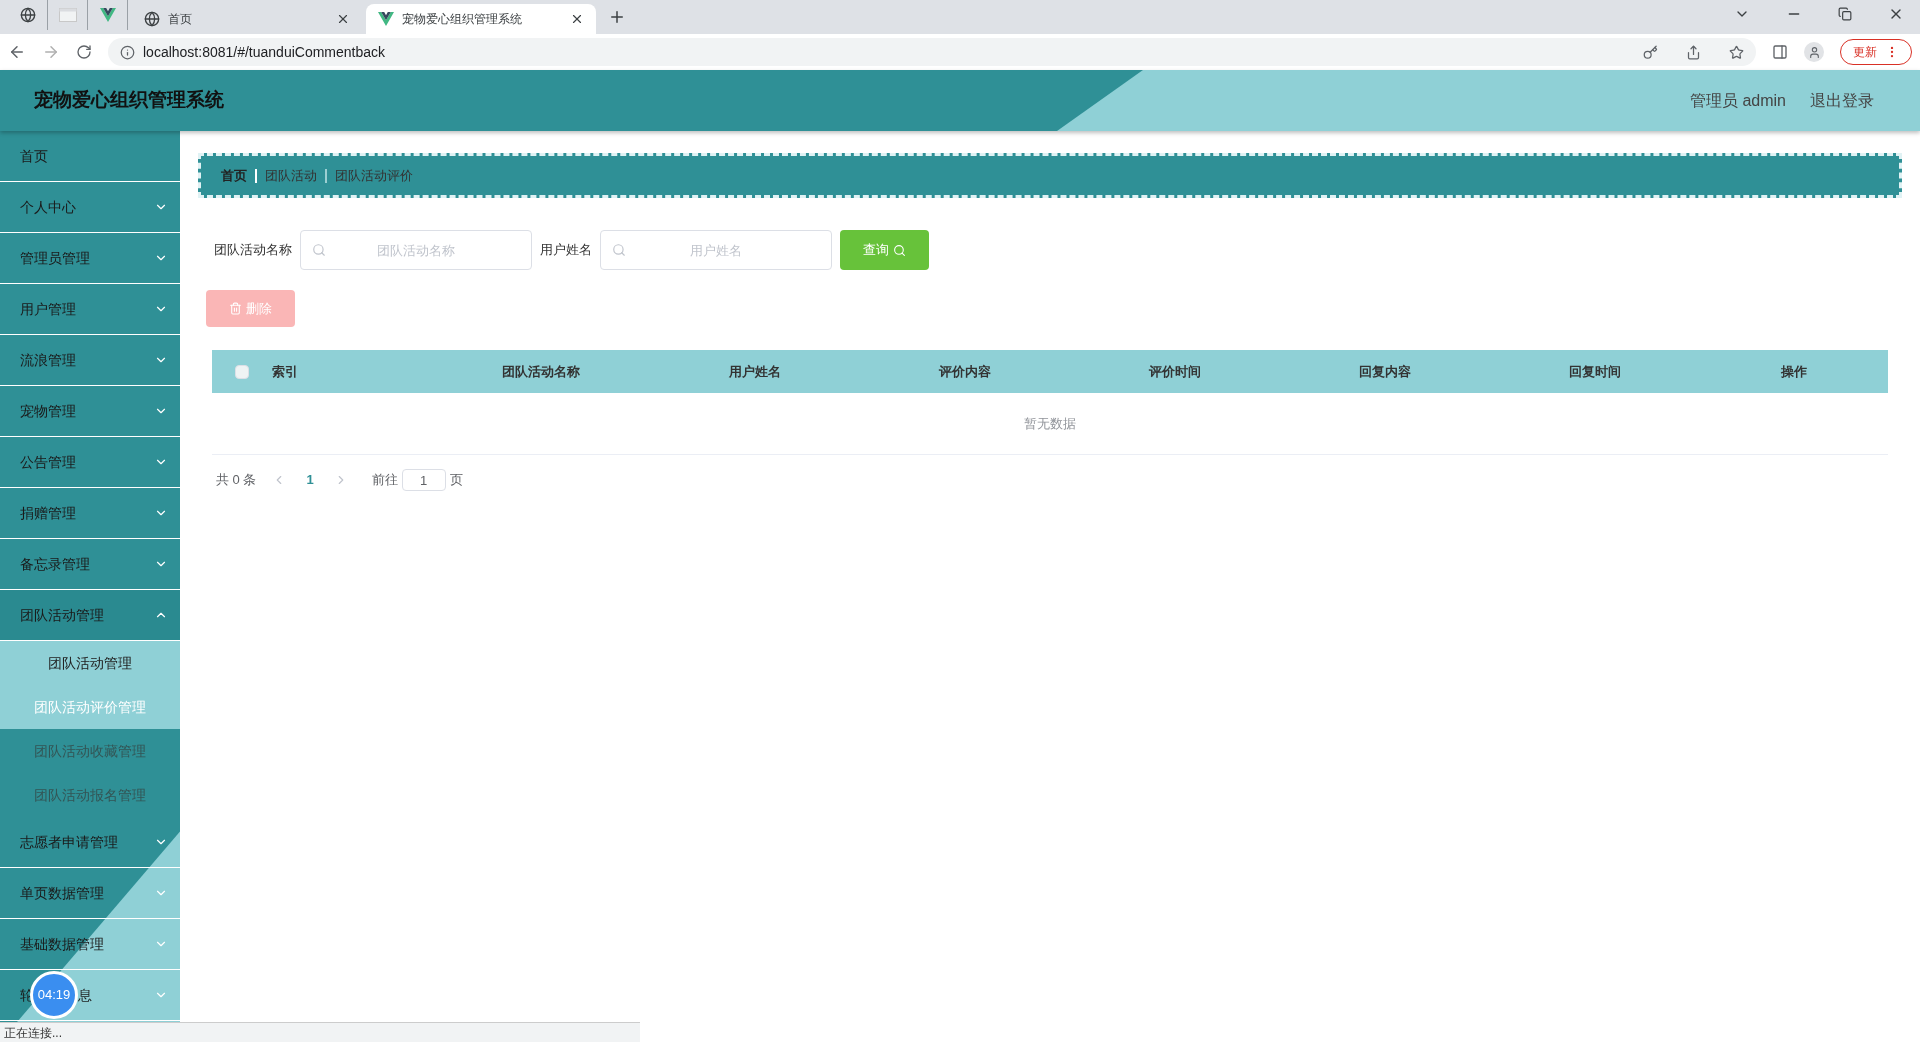  Describe the element at coordinates (310, 480) in the screenshot. I see `page-number: 1` at that location.